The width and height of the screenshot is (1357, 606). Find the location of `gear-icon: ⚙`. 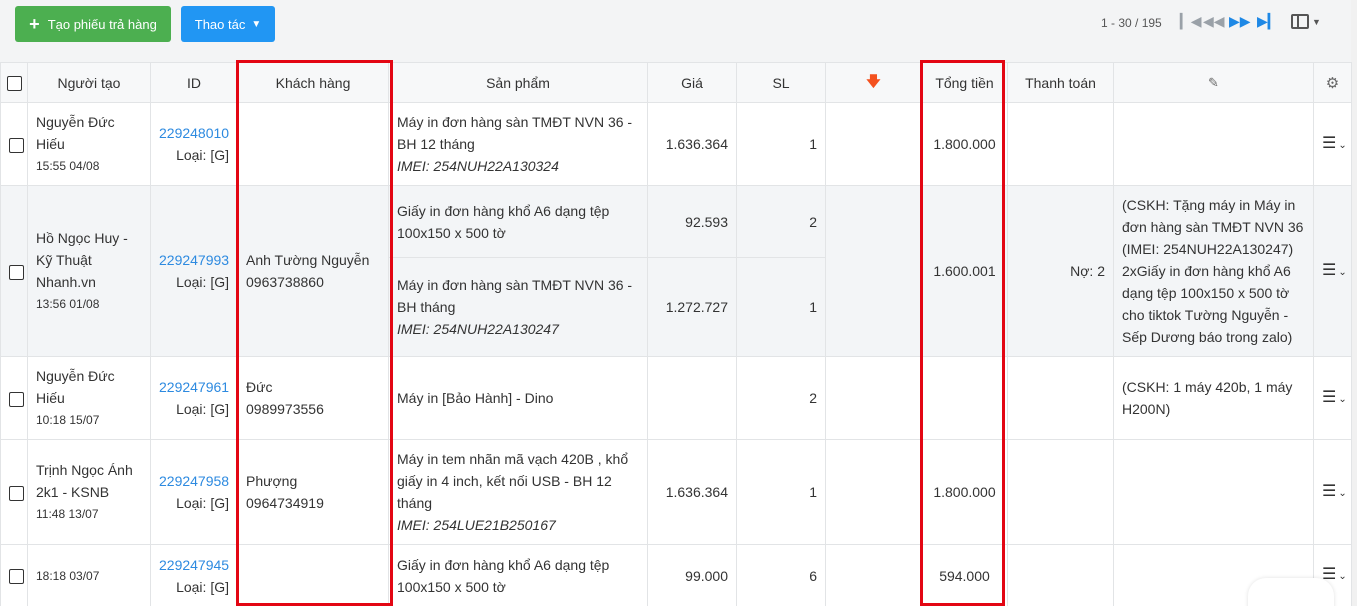

gear-icon: ⚙ is located at coordinates (1332, 83).